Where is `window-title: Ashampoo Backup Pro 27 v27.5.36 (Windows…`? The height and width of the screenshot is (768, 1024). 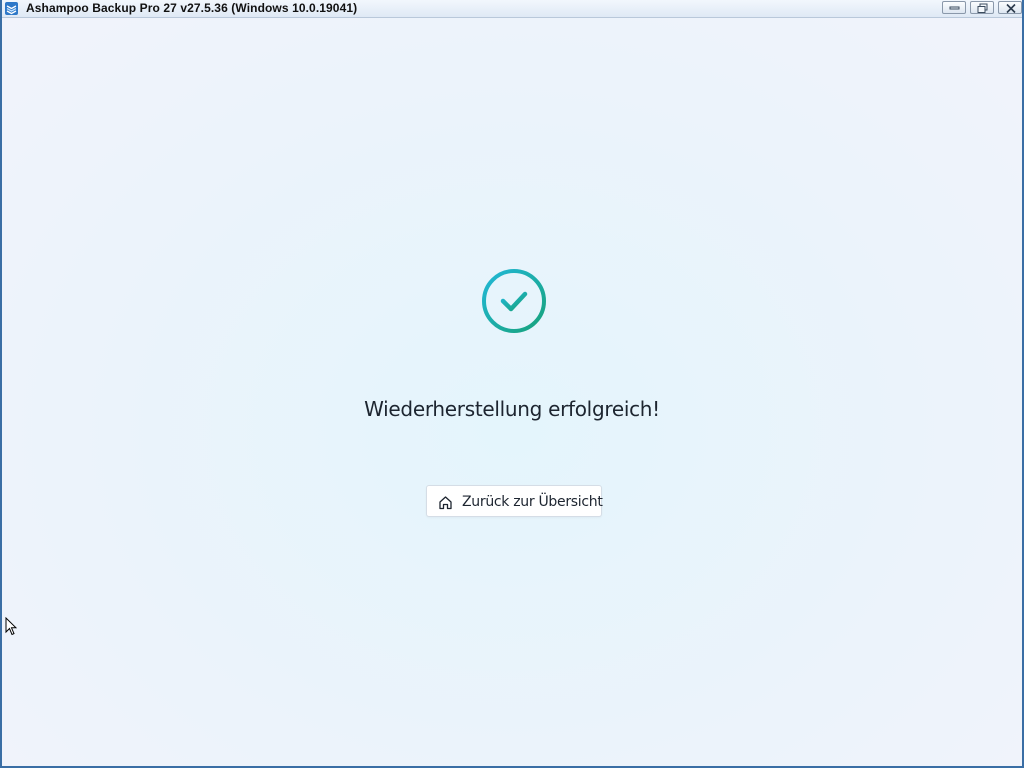 window-title: Ashampoo Backup Pro 27 v27.5.36 (Windows… is located at coordinates (192, 8).